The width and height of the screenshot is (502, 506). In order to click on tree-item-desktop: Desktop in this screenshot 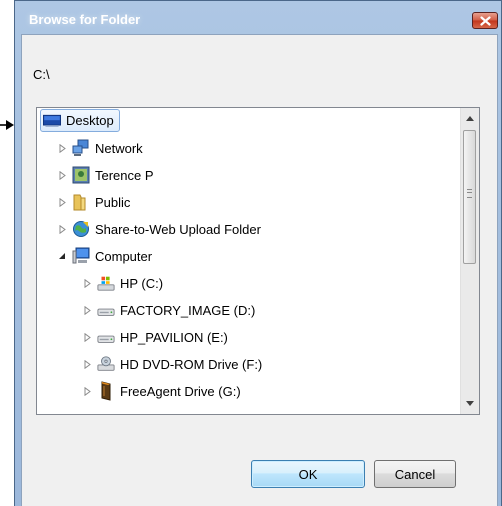, I will do `click(80, 120)`.